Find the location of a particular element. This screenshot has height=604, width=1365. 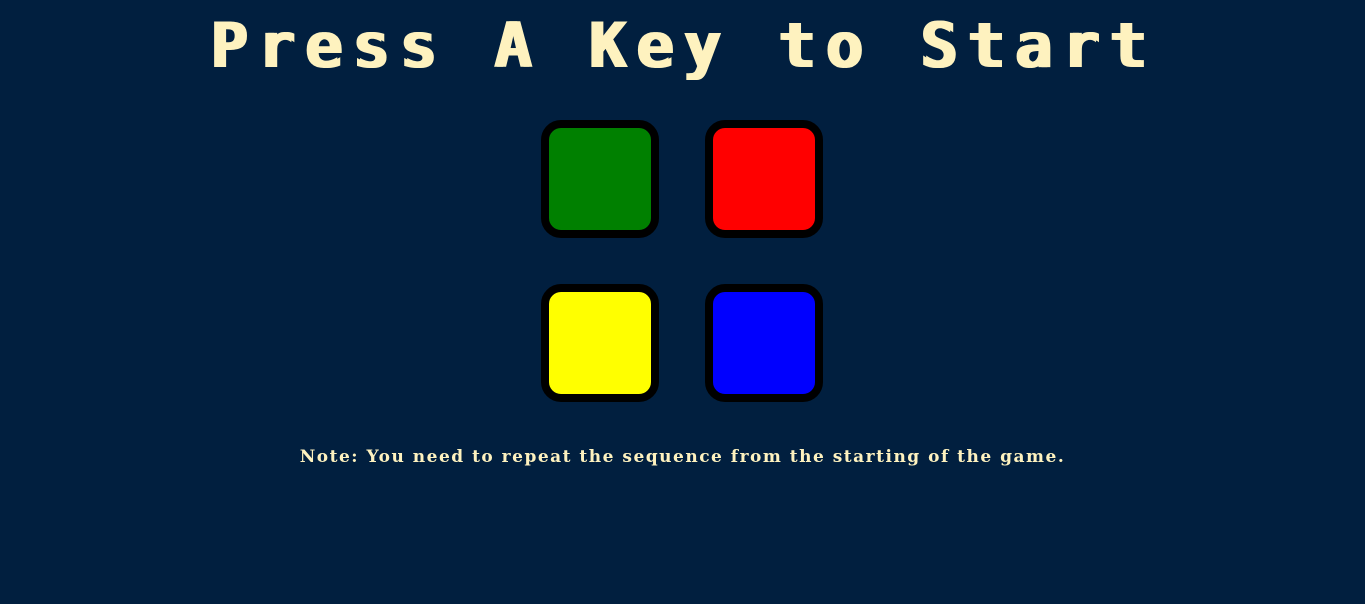

yellow-button is located at coordinates (600, 343).